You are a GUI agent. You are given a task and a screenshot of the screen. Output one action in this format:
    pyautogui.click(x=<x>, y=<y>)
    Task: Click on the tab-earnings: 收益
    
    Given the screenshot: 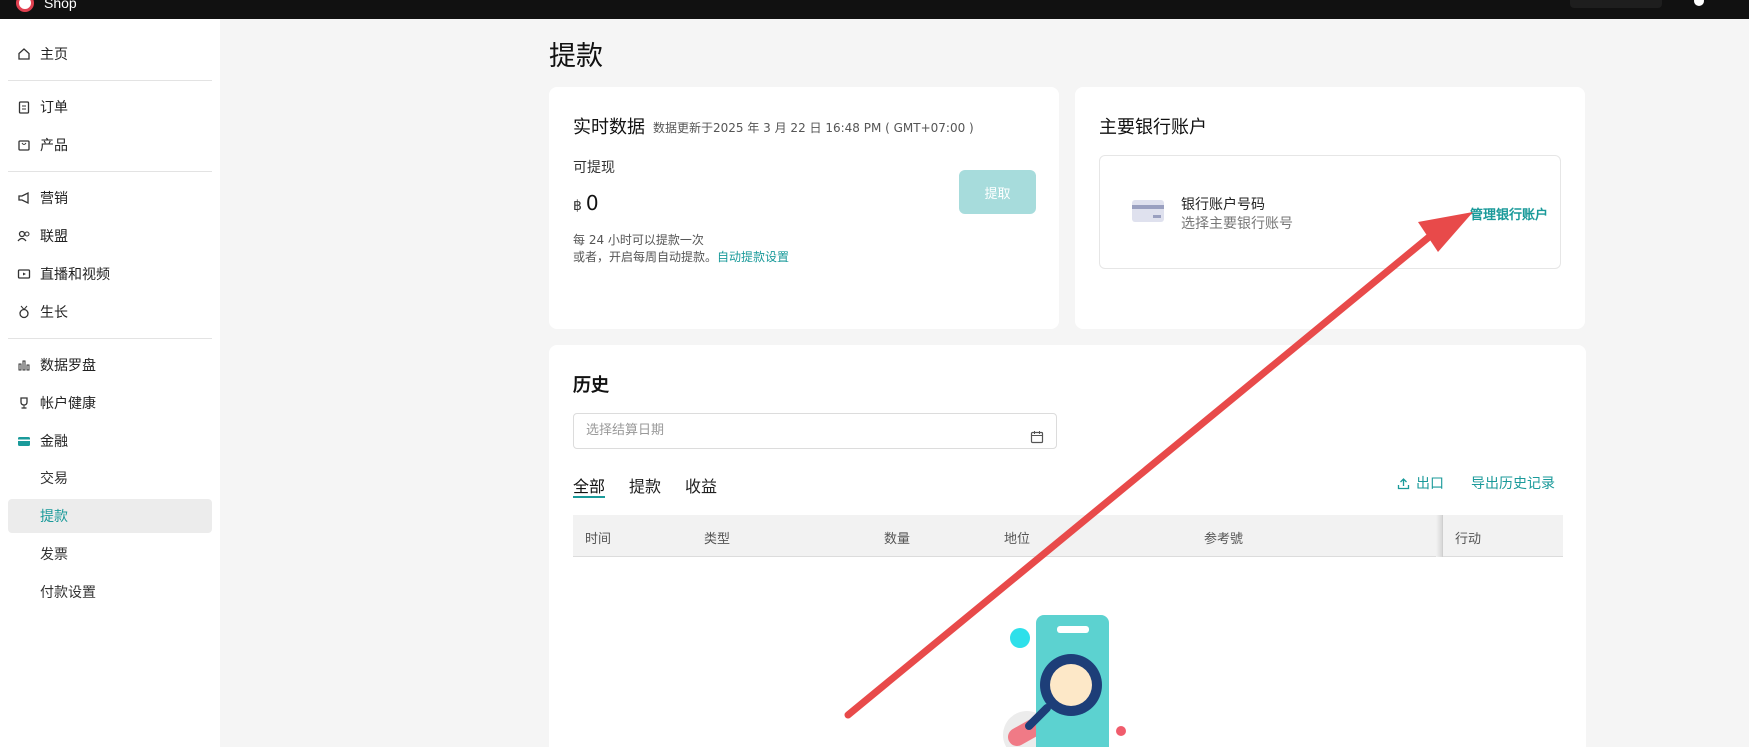 What is the action you would take?
    pyautogui.click(x=701, y=485)
    